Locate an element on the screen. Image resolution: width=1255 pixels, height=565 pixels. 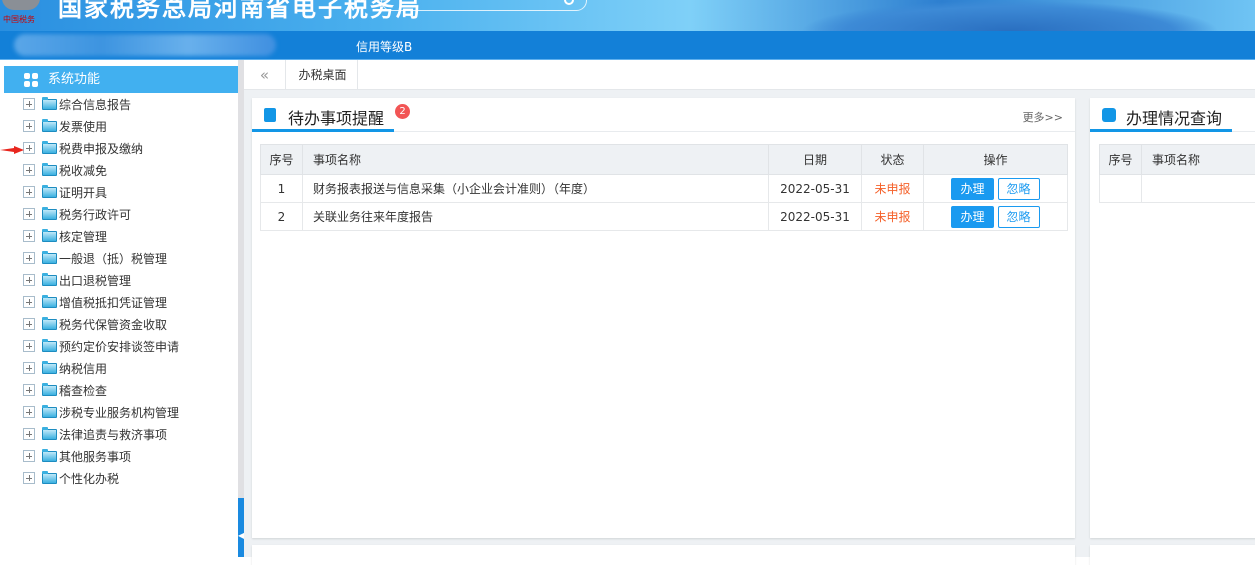
row-name: 关联业务往来年度报告 is located at coordinates (536, 217).